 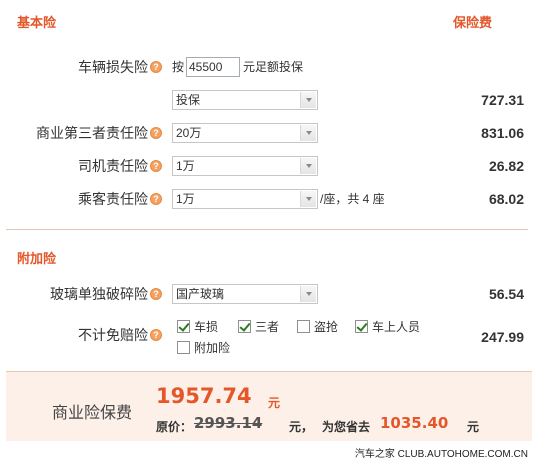 I want to click on glass-price: 56.54, so click(x=506, y=294).